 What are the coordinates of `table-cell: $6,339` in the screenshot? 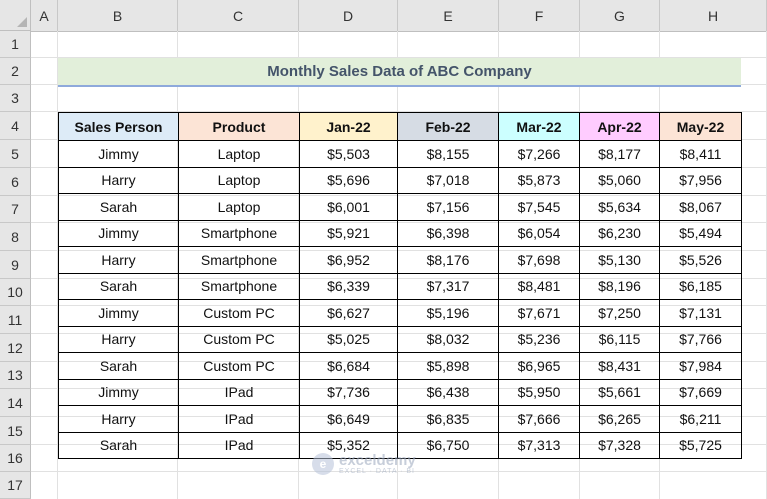 It's located at (348, 286).